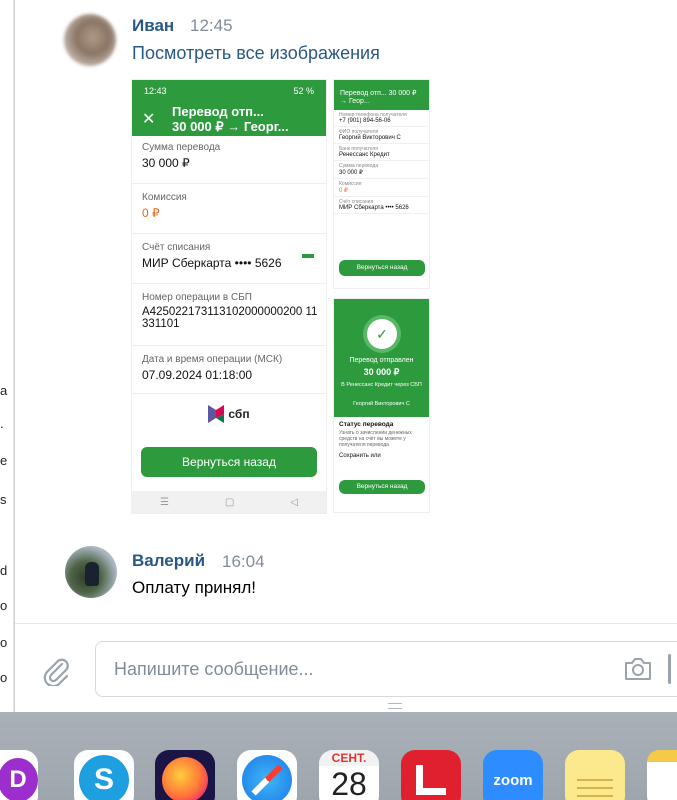  I want to click on message-author: Иван, so click(153, 26).